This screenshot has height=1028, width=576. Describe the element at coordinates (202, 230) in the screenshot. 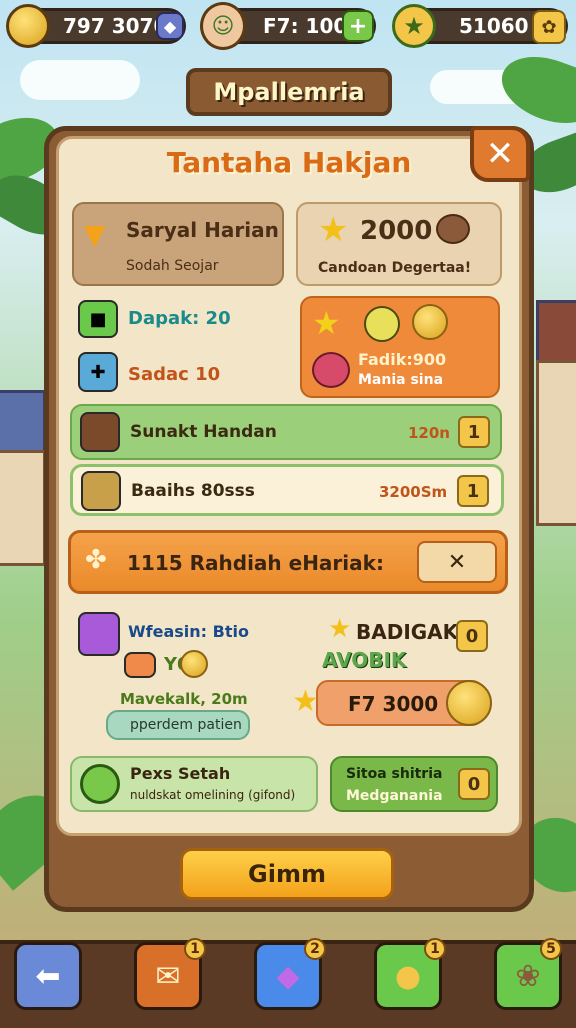

I see `daily-title: Saryal Harian` at that location.